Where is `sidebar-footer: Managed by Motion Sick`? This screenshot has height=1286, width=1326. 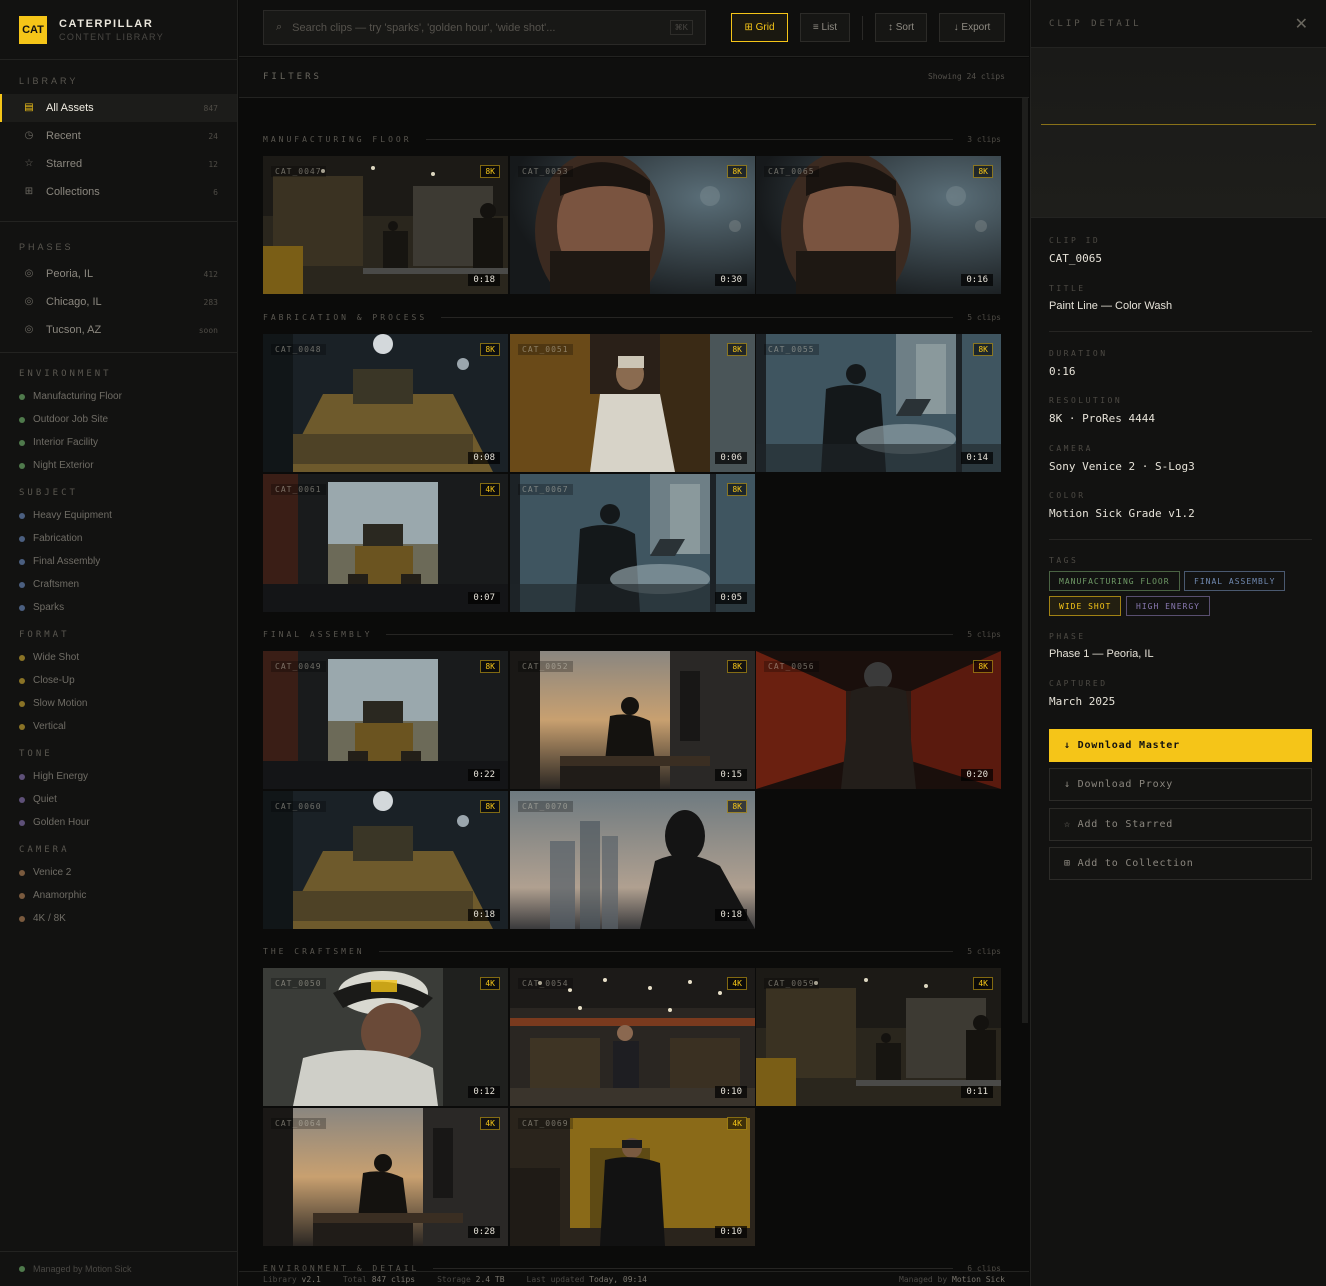 sidebar-footer: Managed by Motion Sick is located at coordinates (119, 1268).